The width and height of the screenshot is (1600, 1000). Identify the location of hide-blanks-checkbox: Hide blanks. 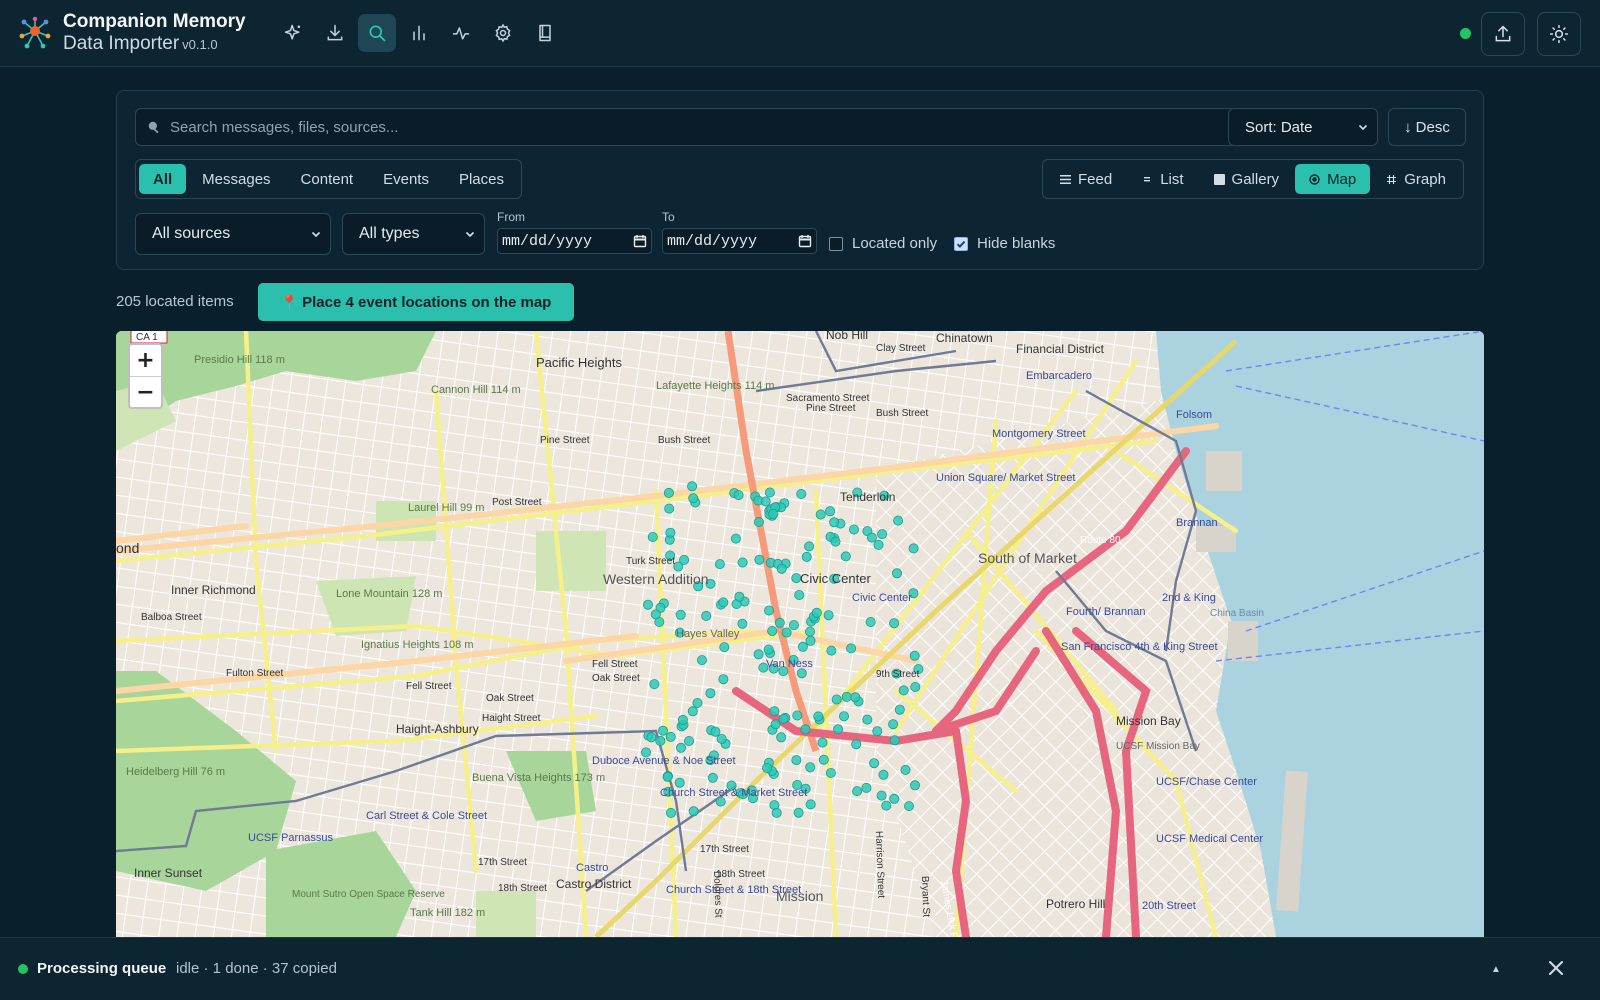
(1004, 243).